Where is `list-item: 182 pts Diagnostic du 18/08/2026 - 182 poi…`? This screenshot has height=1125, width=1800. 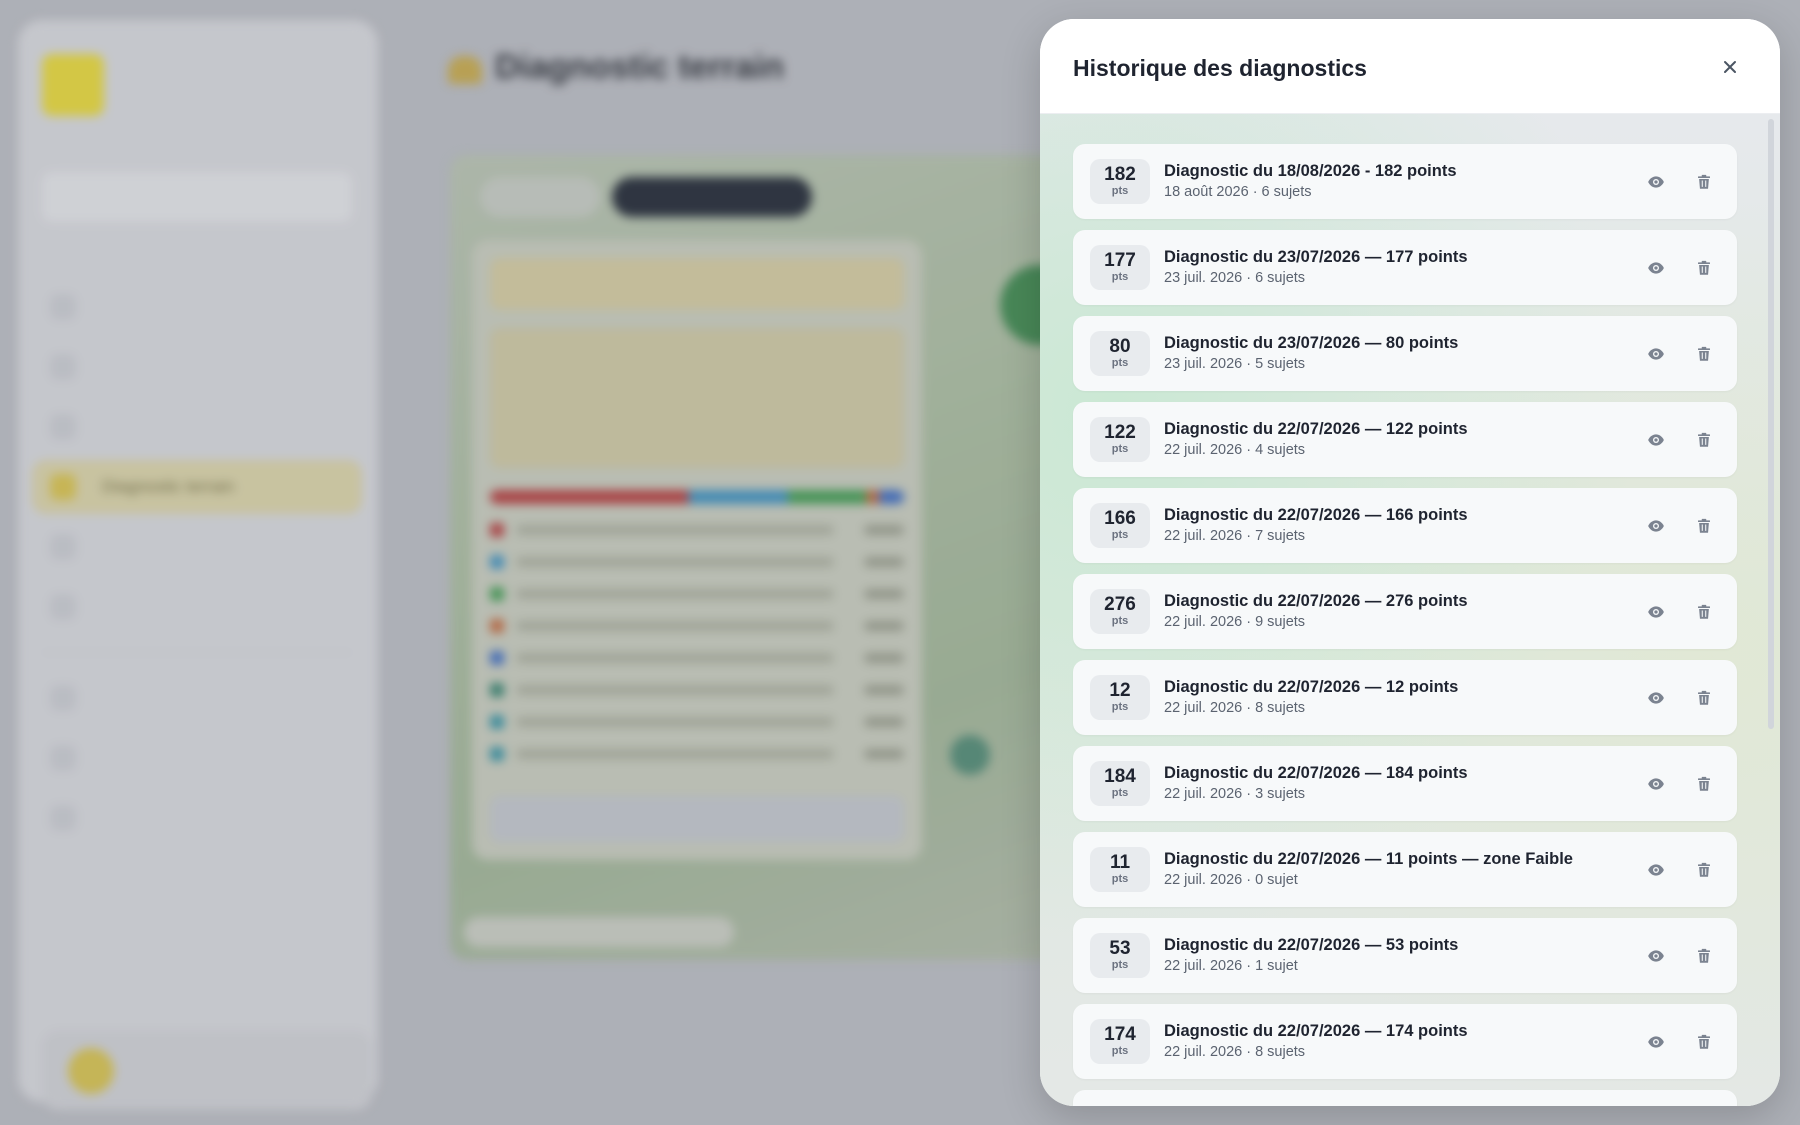 list-item: 182 pts Diagnostic du 18/08/2026 - 182 poi… is located at coordinates (1405, 181).